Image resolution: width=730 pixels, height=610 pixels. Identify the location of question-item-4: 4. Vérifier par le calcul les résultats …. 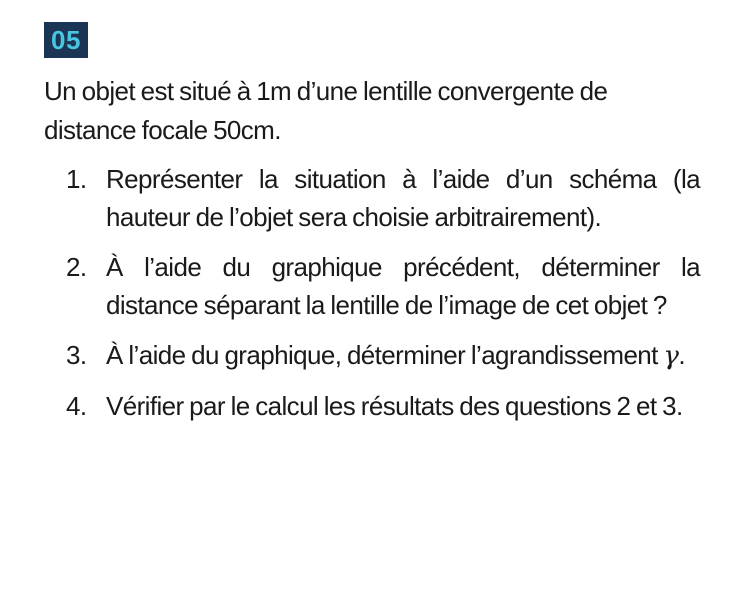
(372, 406).